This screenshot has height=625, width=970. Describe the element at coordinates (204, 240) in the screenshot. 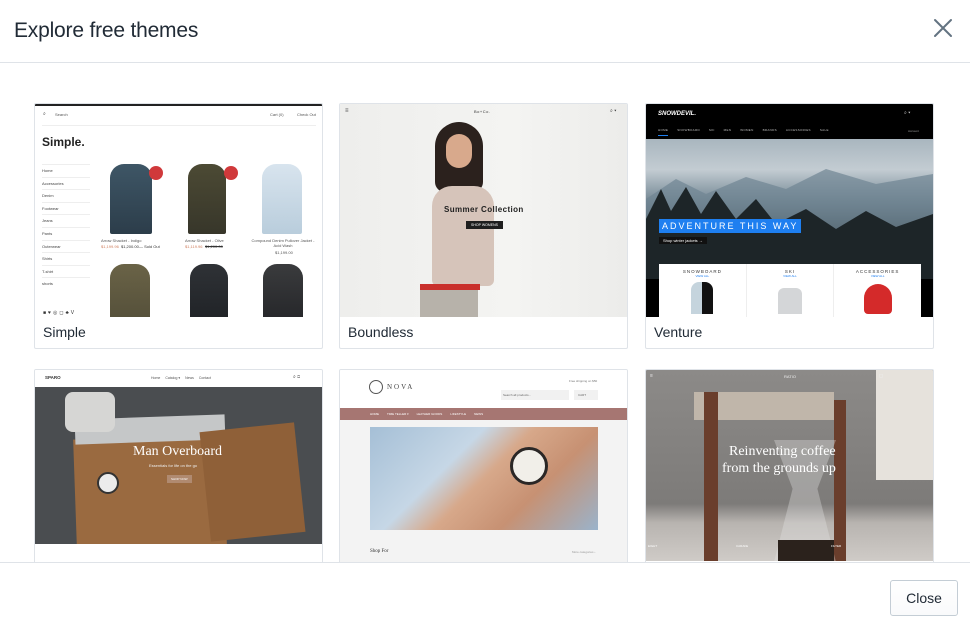

I see `product-name: Arrow Shacket - Olive` at that location.